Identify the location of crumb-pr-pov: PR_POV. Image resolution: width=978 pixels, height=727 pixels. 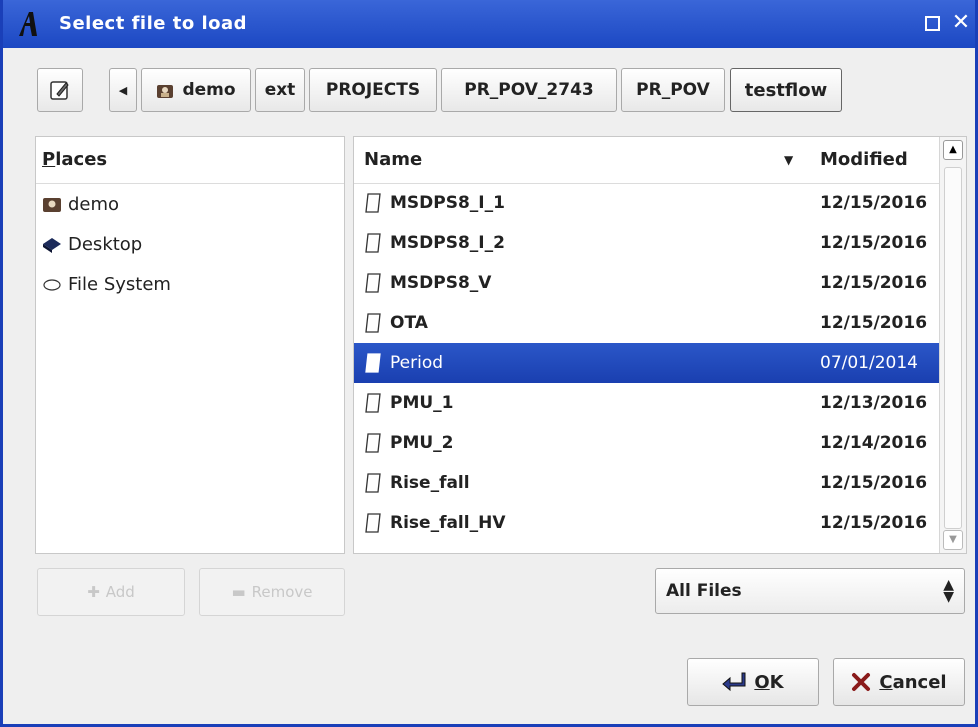
(673, 90).